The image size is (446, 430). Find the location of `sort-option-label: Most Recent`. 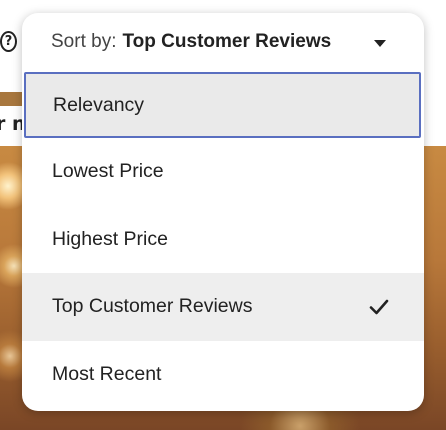

sort-option-label: Most Recent is located at coordinates (107, 373).